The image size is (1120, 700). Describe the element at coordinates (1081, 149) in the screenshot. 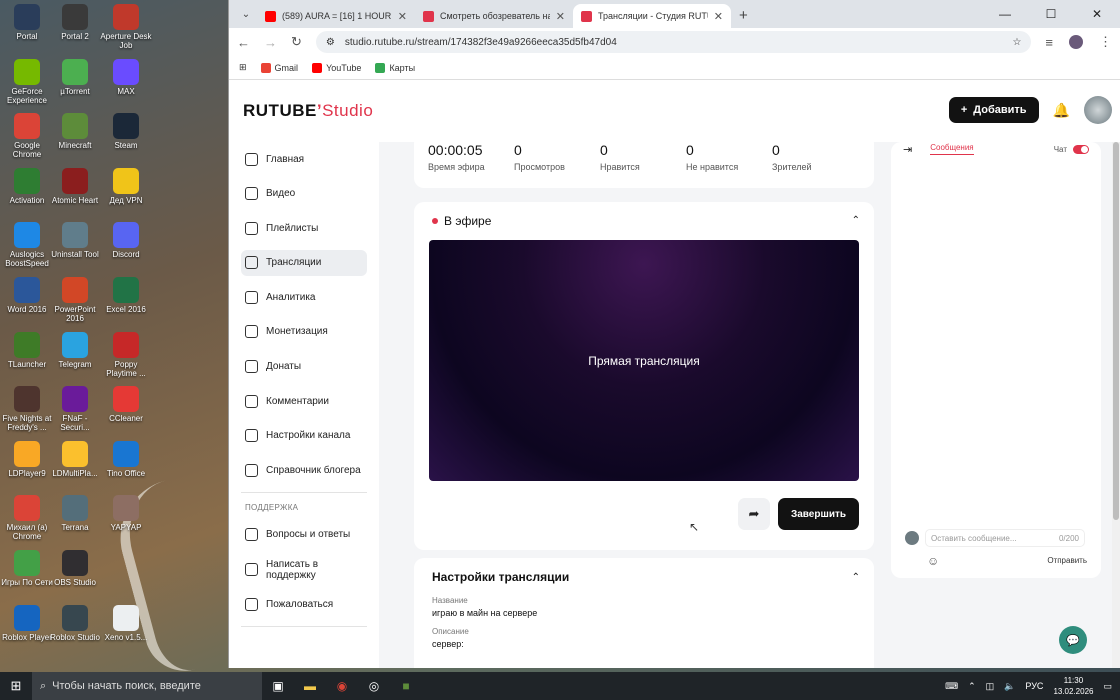

I see `chat-toggle` at that location.